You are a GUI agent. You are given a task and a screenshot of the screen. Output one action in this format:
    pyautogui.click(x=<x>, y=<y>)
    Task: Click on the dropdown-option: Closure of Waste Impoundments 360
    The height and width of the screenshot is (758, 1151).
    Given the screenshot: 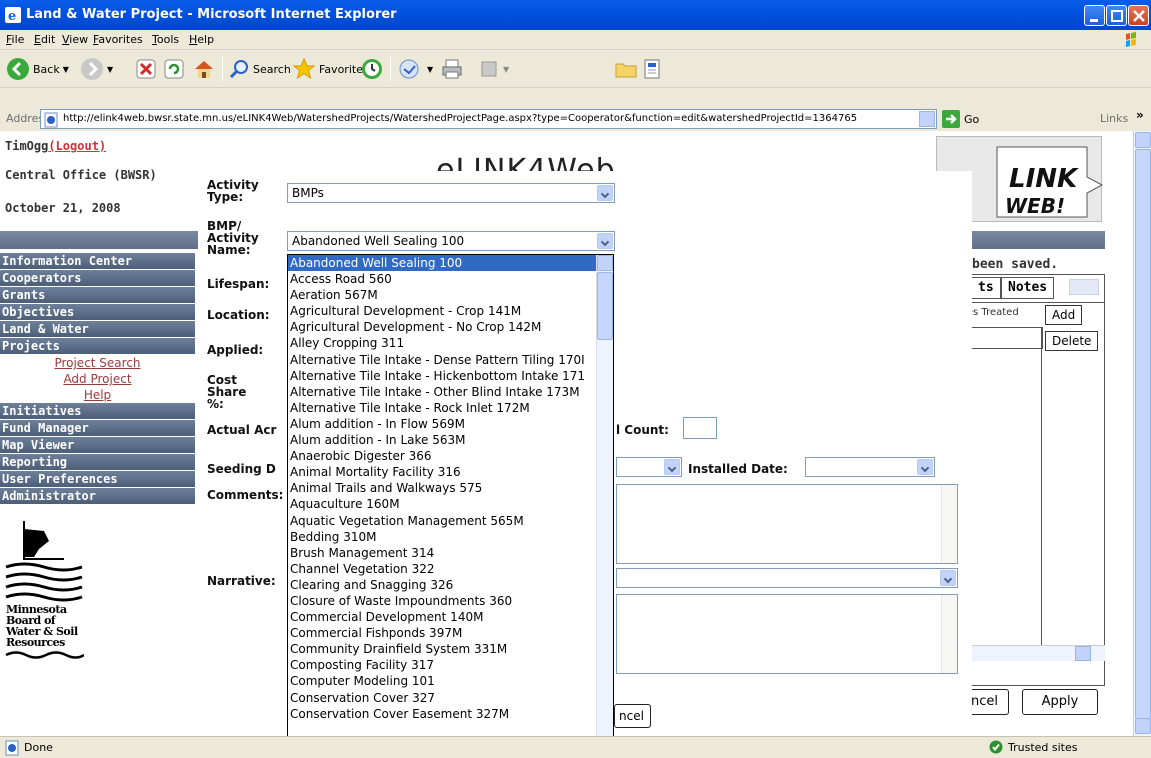 What is the action you would take?
    pyautogui.click(x=450, y=601)
    